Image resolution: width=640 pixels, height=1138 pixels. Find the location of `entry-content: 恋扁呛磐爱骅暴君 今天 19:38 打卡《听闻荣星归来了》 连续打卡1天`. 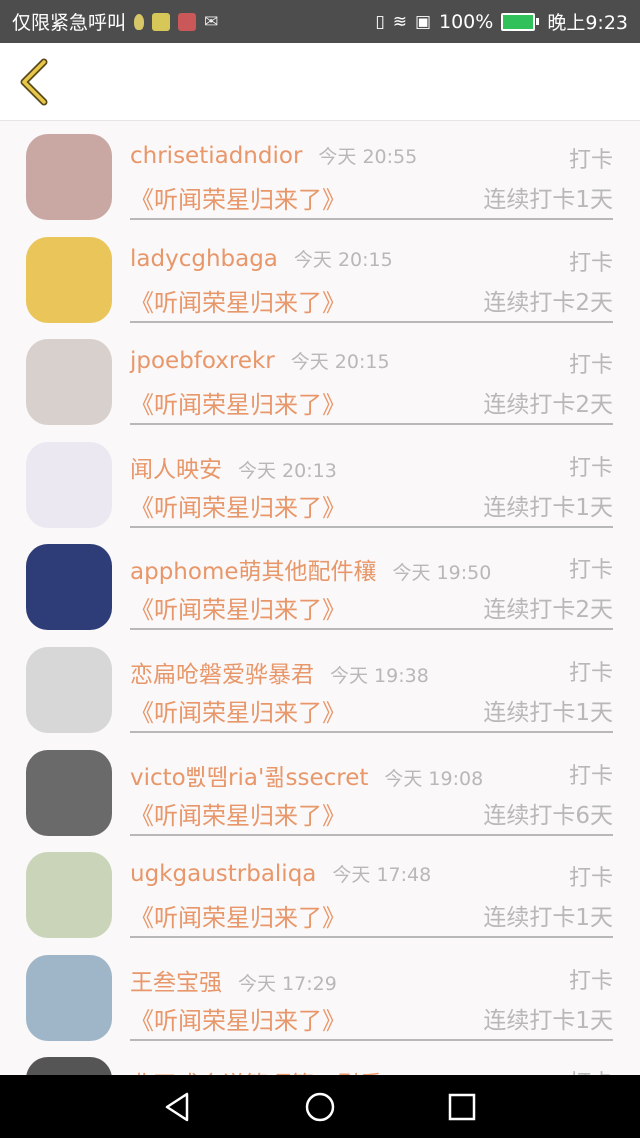

entry-content: 恋扁呛磐爱骅暴君 今天 19:38 打卡《听闻荣星归来了》 连续打卡1天 is located at coordinates (371, 685).